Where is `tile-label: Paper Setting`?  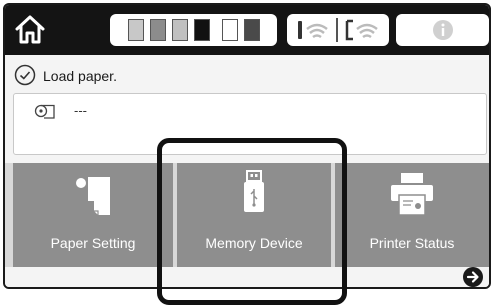 tile-label: Paper Setting is located at coordinates (93, 243).